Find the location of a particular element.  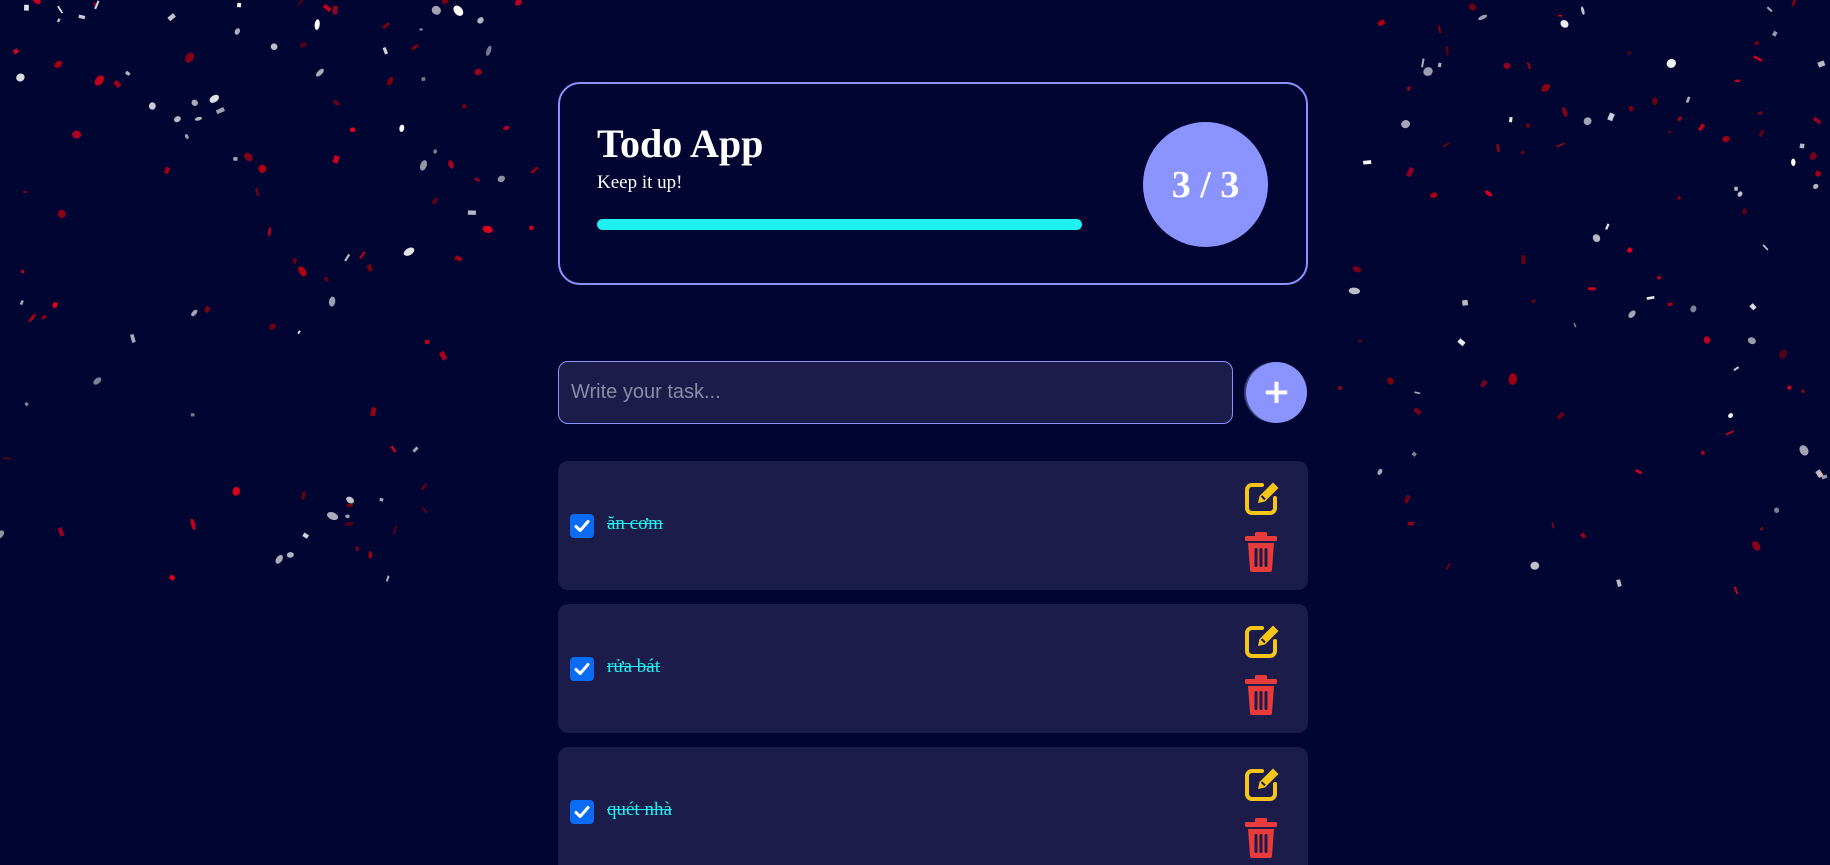

check-icon is located at coordinates (582, 526).